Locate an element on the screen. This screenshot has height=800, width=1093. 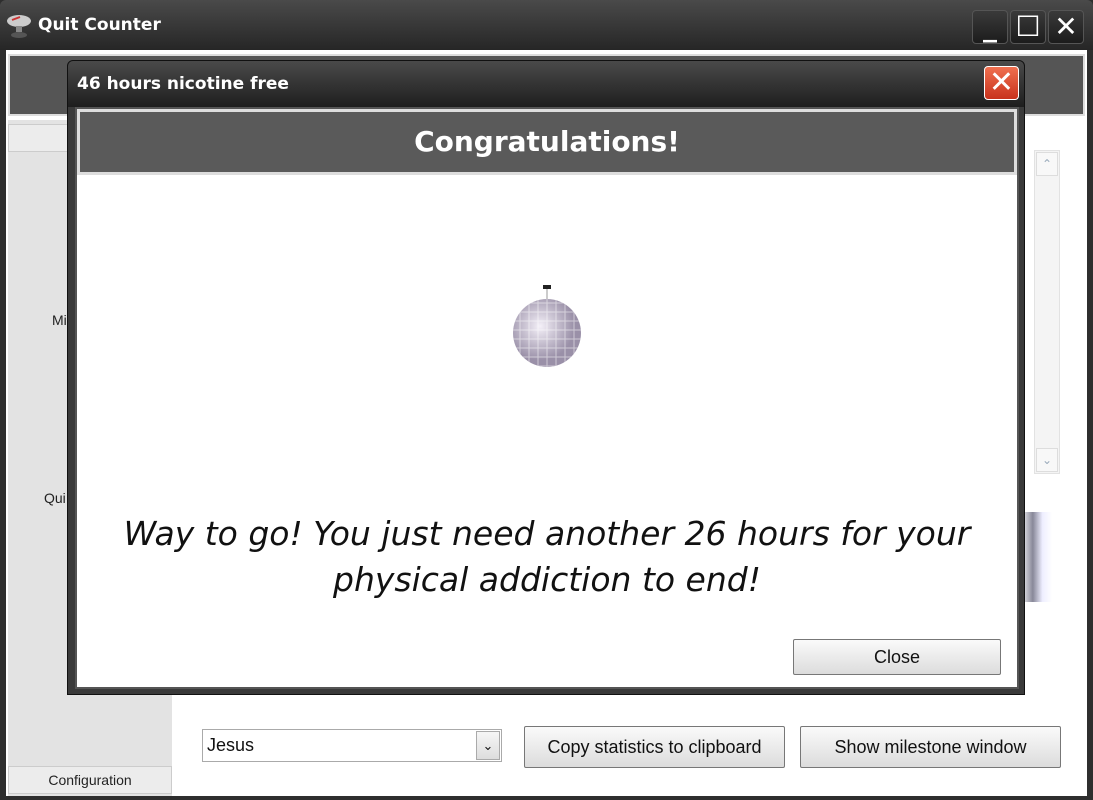
sidebar-label-milestones: Mi is located at coordinates (59, 320).